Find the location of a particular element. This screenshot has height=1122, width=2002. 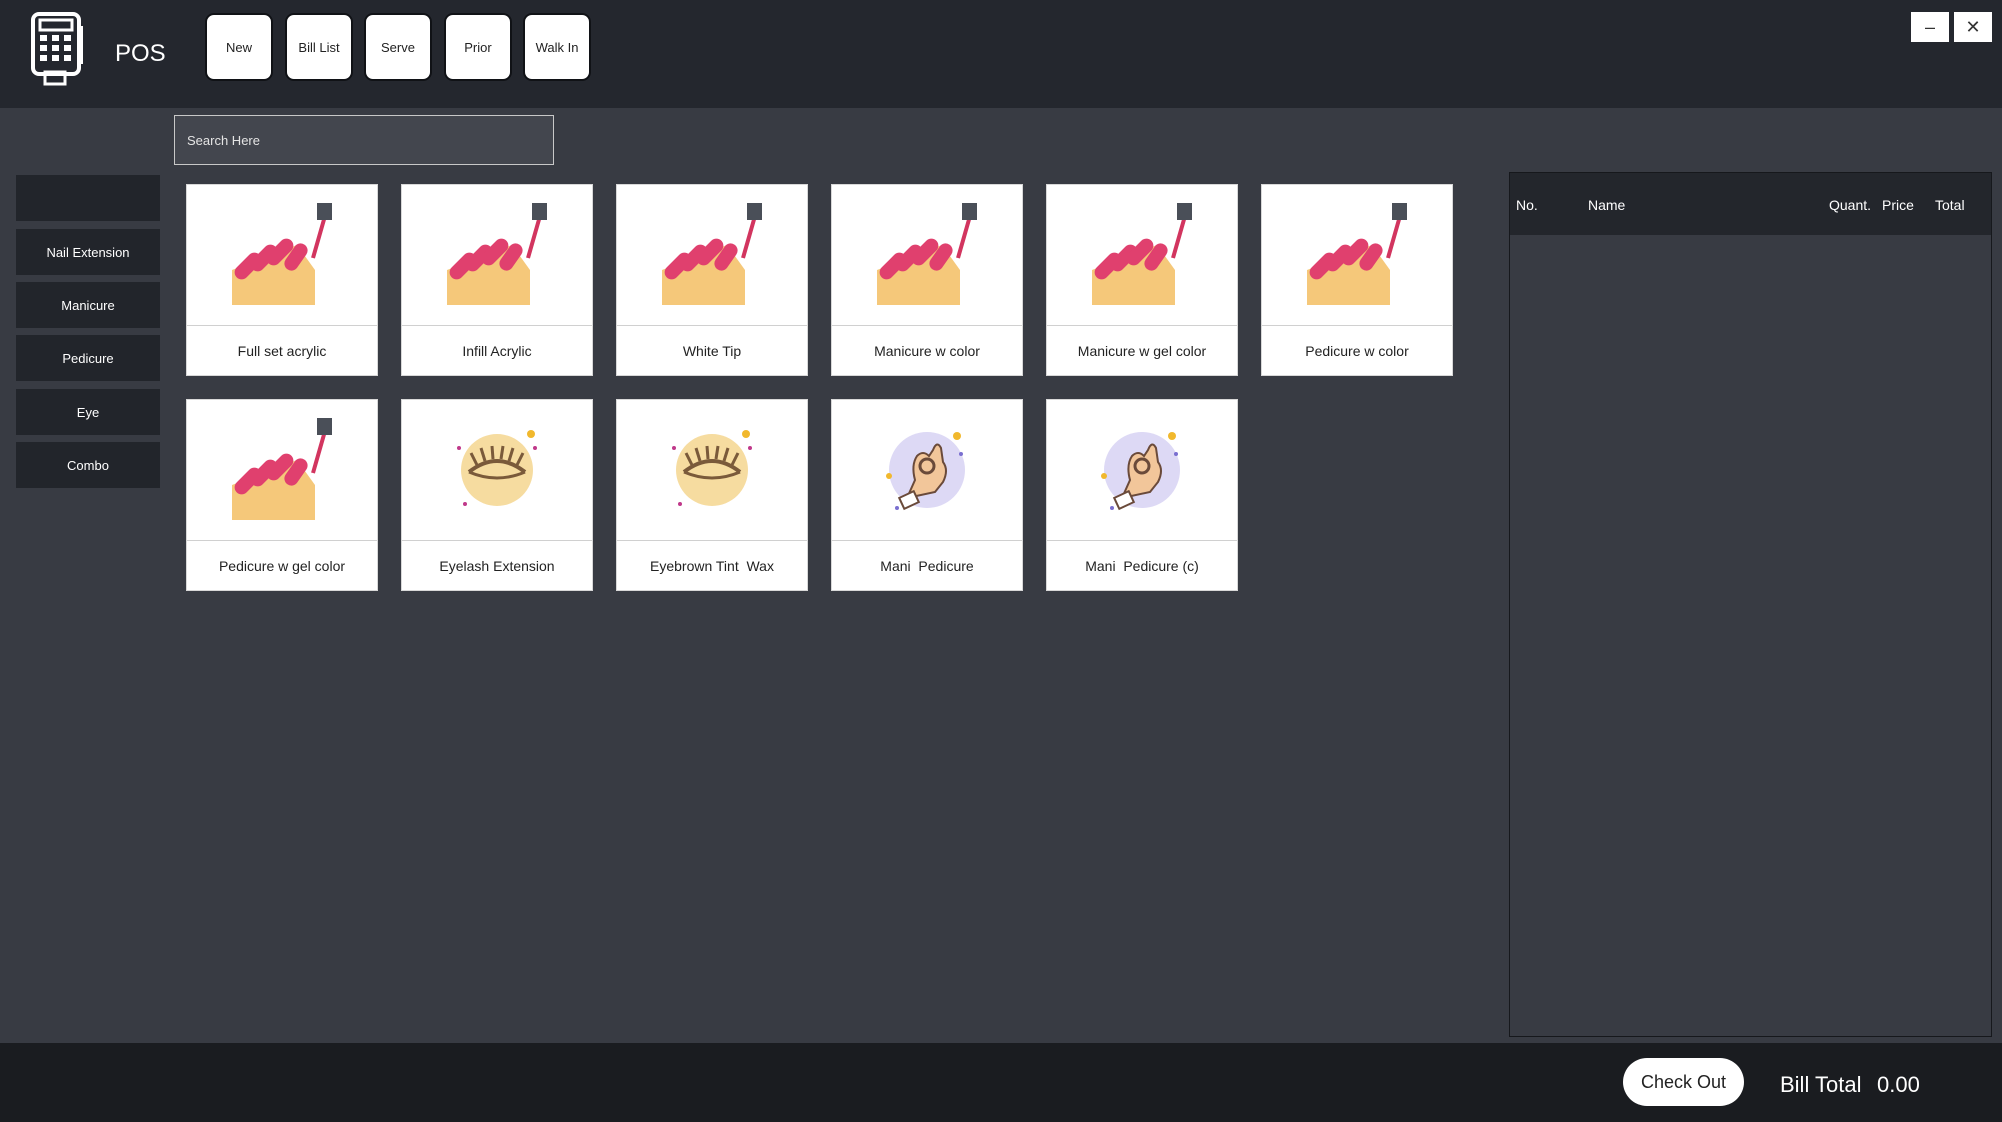

service-tile: Manicure w color is located at coordinates (927, 280).